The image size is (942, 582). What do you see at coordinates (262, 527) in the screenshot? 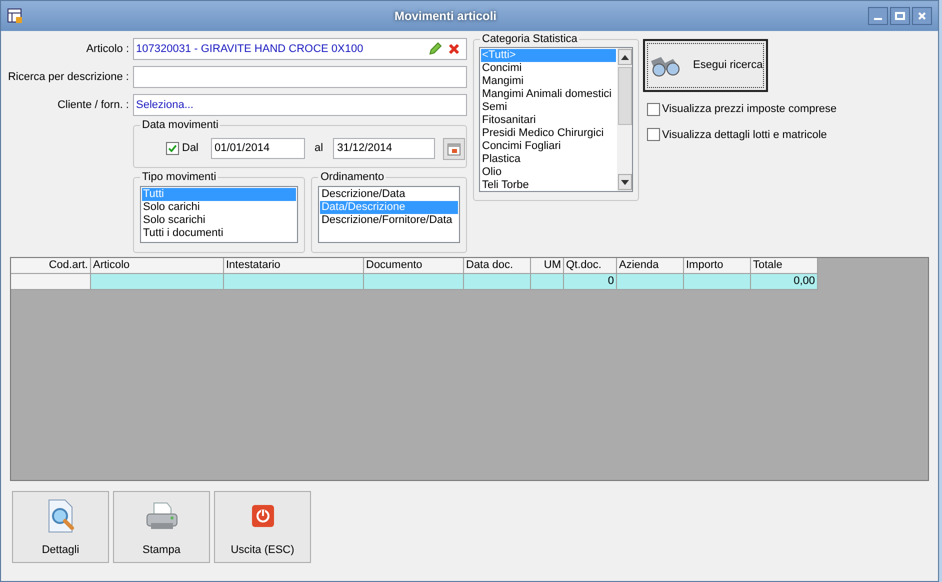
I see `toolbar-button: Uscita (ESC)` at bounding box center [262, 527].